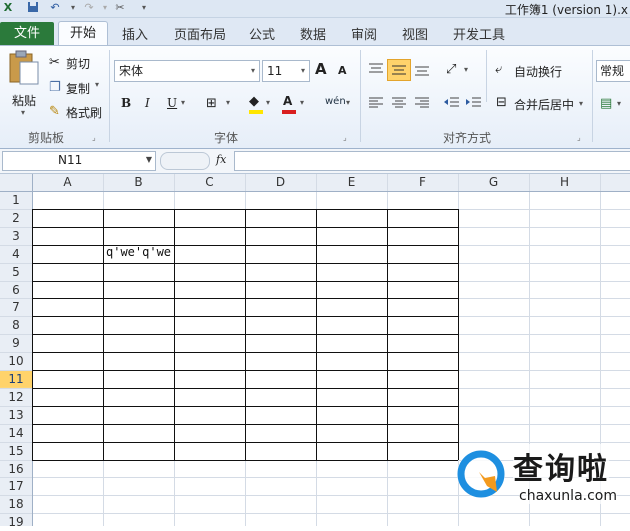  Describe the element at coordinates (105, 8) in the screenshot. I see `redo-dropdown-icon: ▾` at that location.